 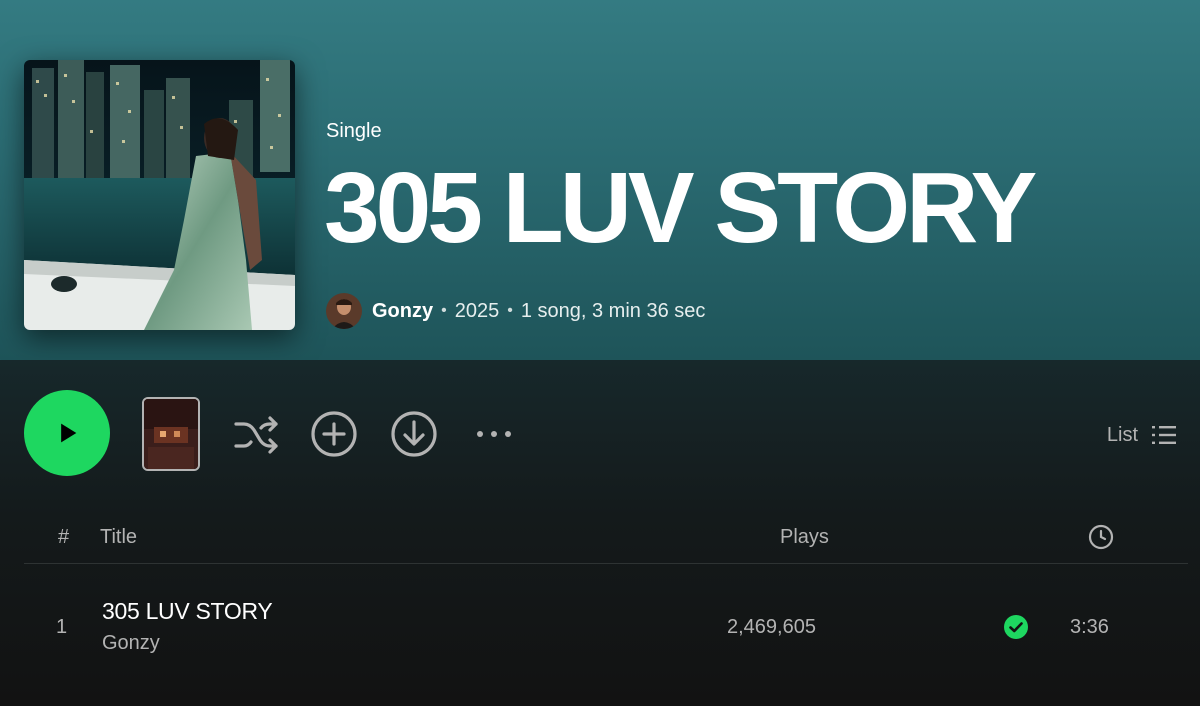 I want to click on album-title: 305 LUV STORY, so click(x=680, y=208).